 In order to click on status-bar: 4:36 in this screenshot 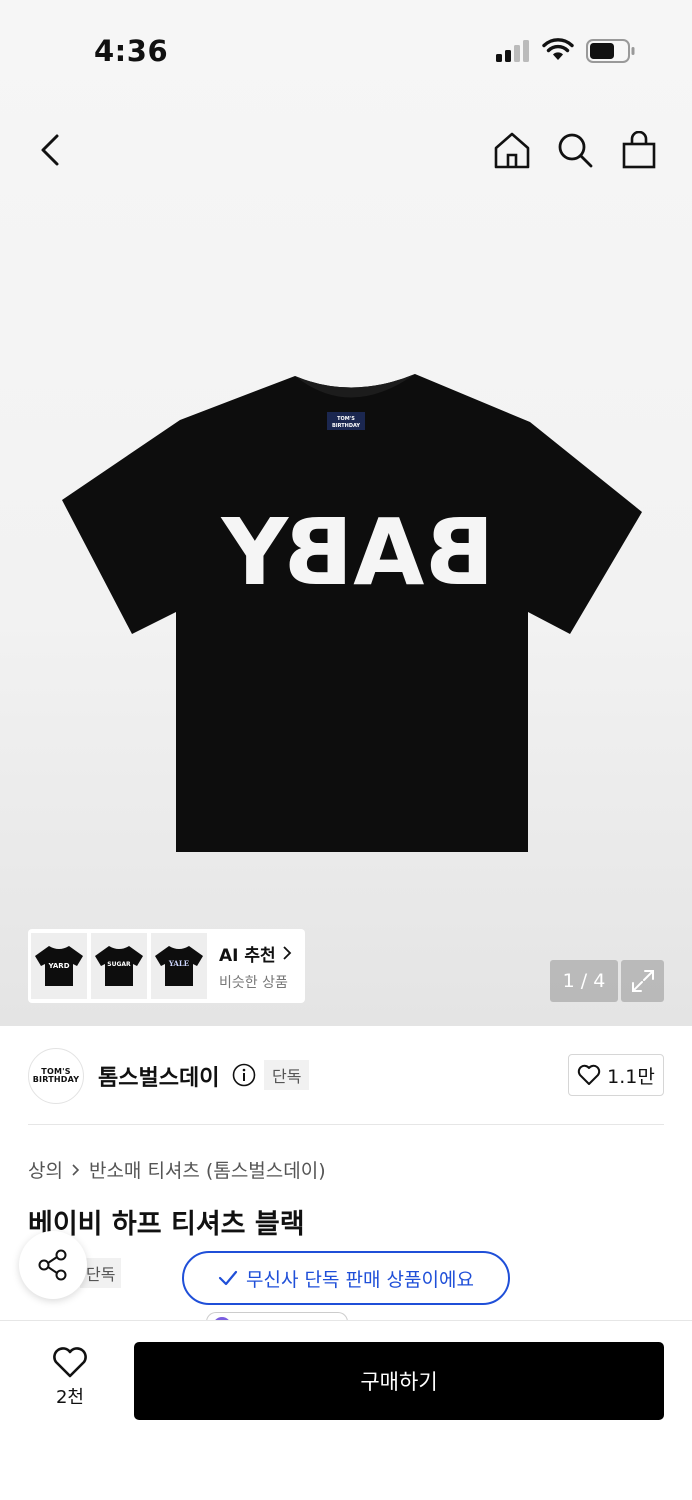, I will do `click(346, 50)`.